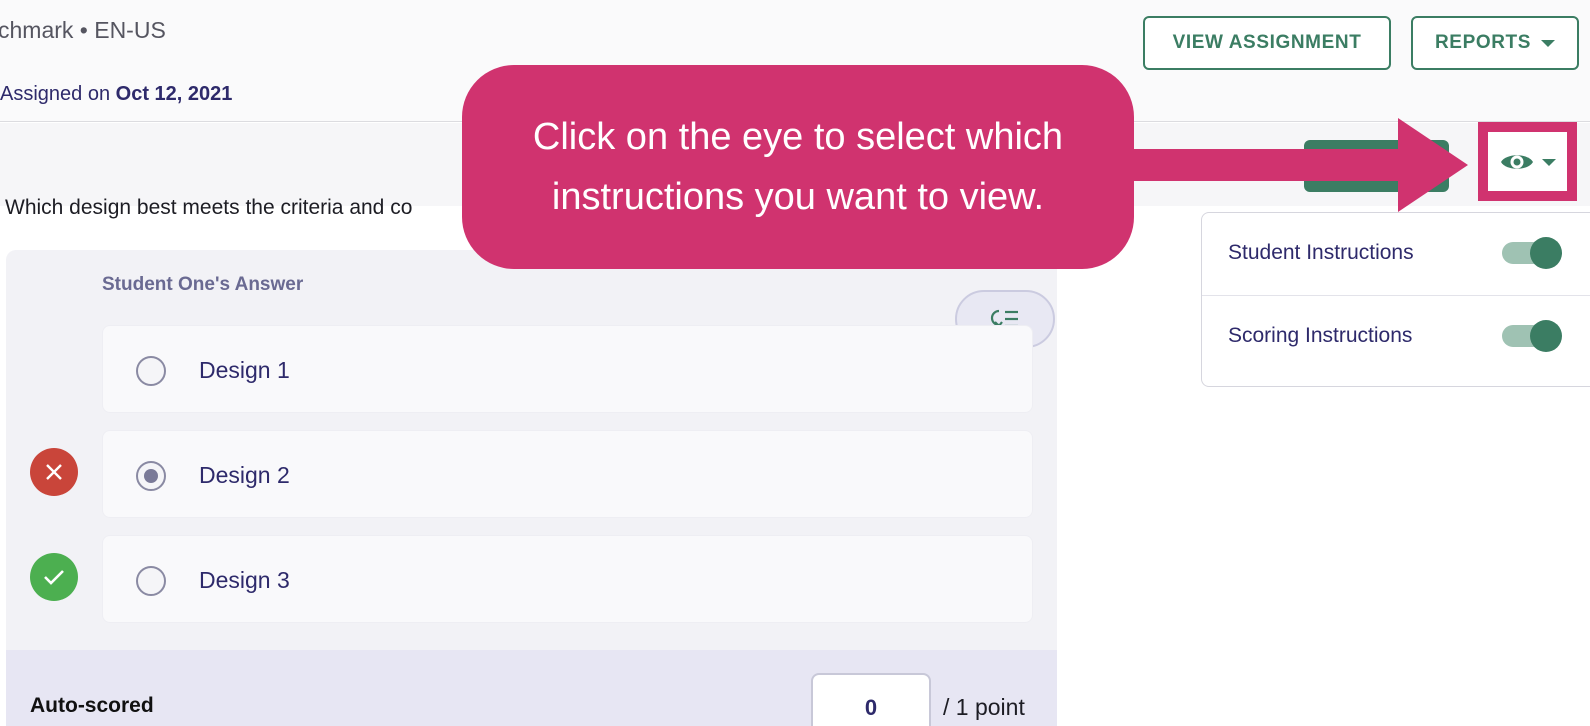  Describe the element at coordinates (174, 94) in the screenshot. I see `assigned-date: Oct 12, 2021` at that location.